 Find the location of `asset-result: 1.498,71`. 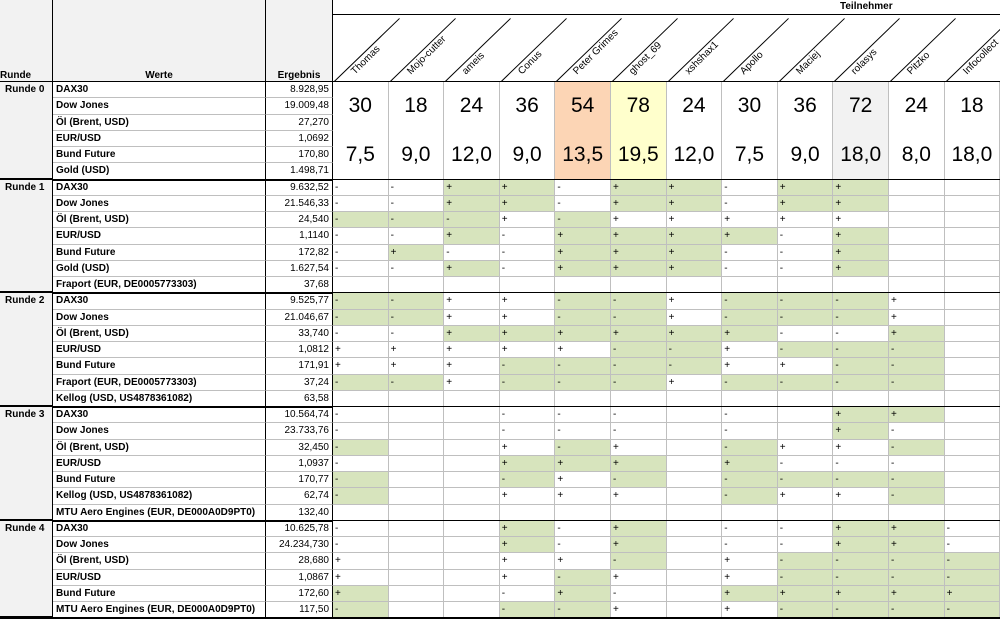

asset-result: 1.498,71 is located at coordinates (299, 171).